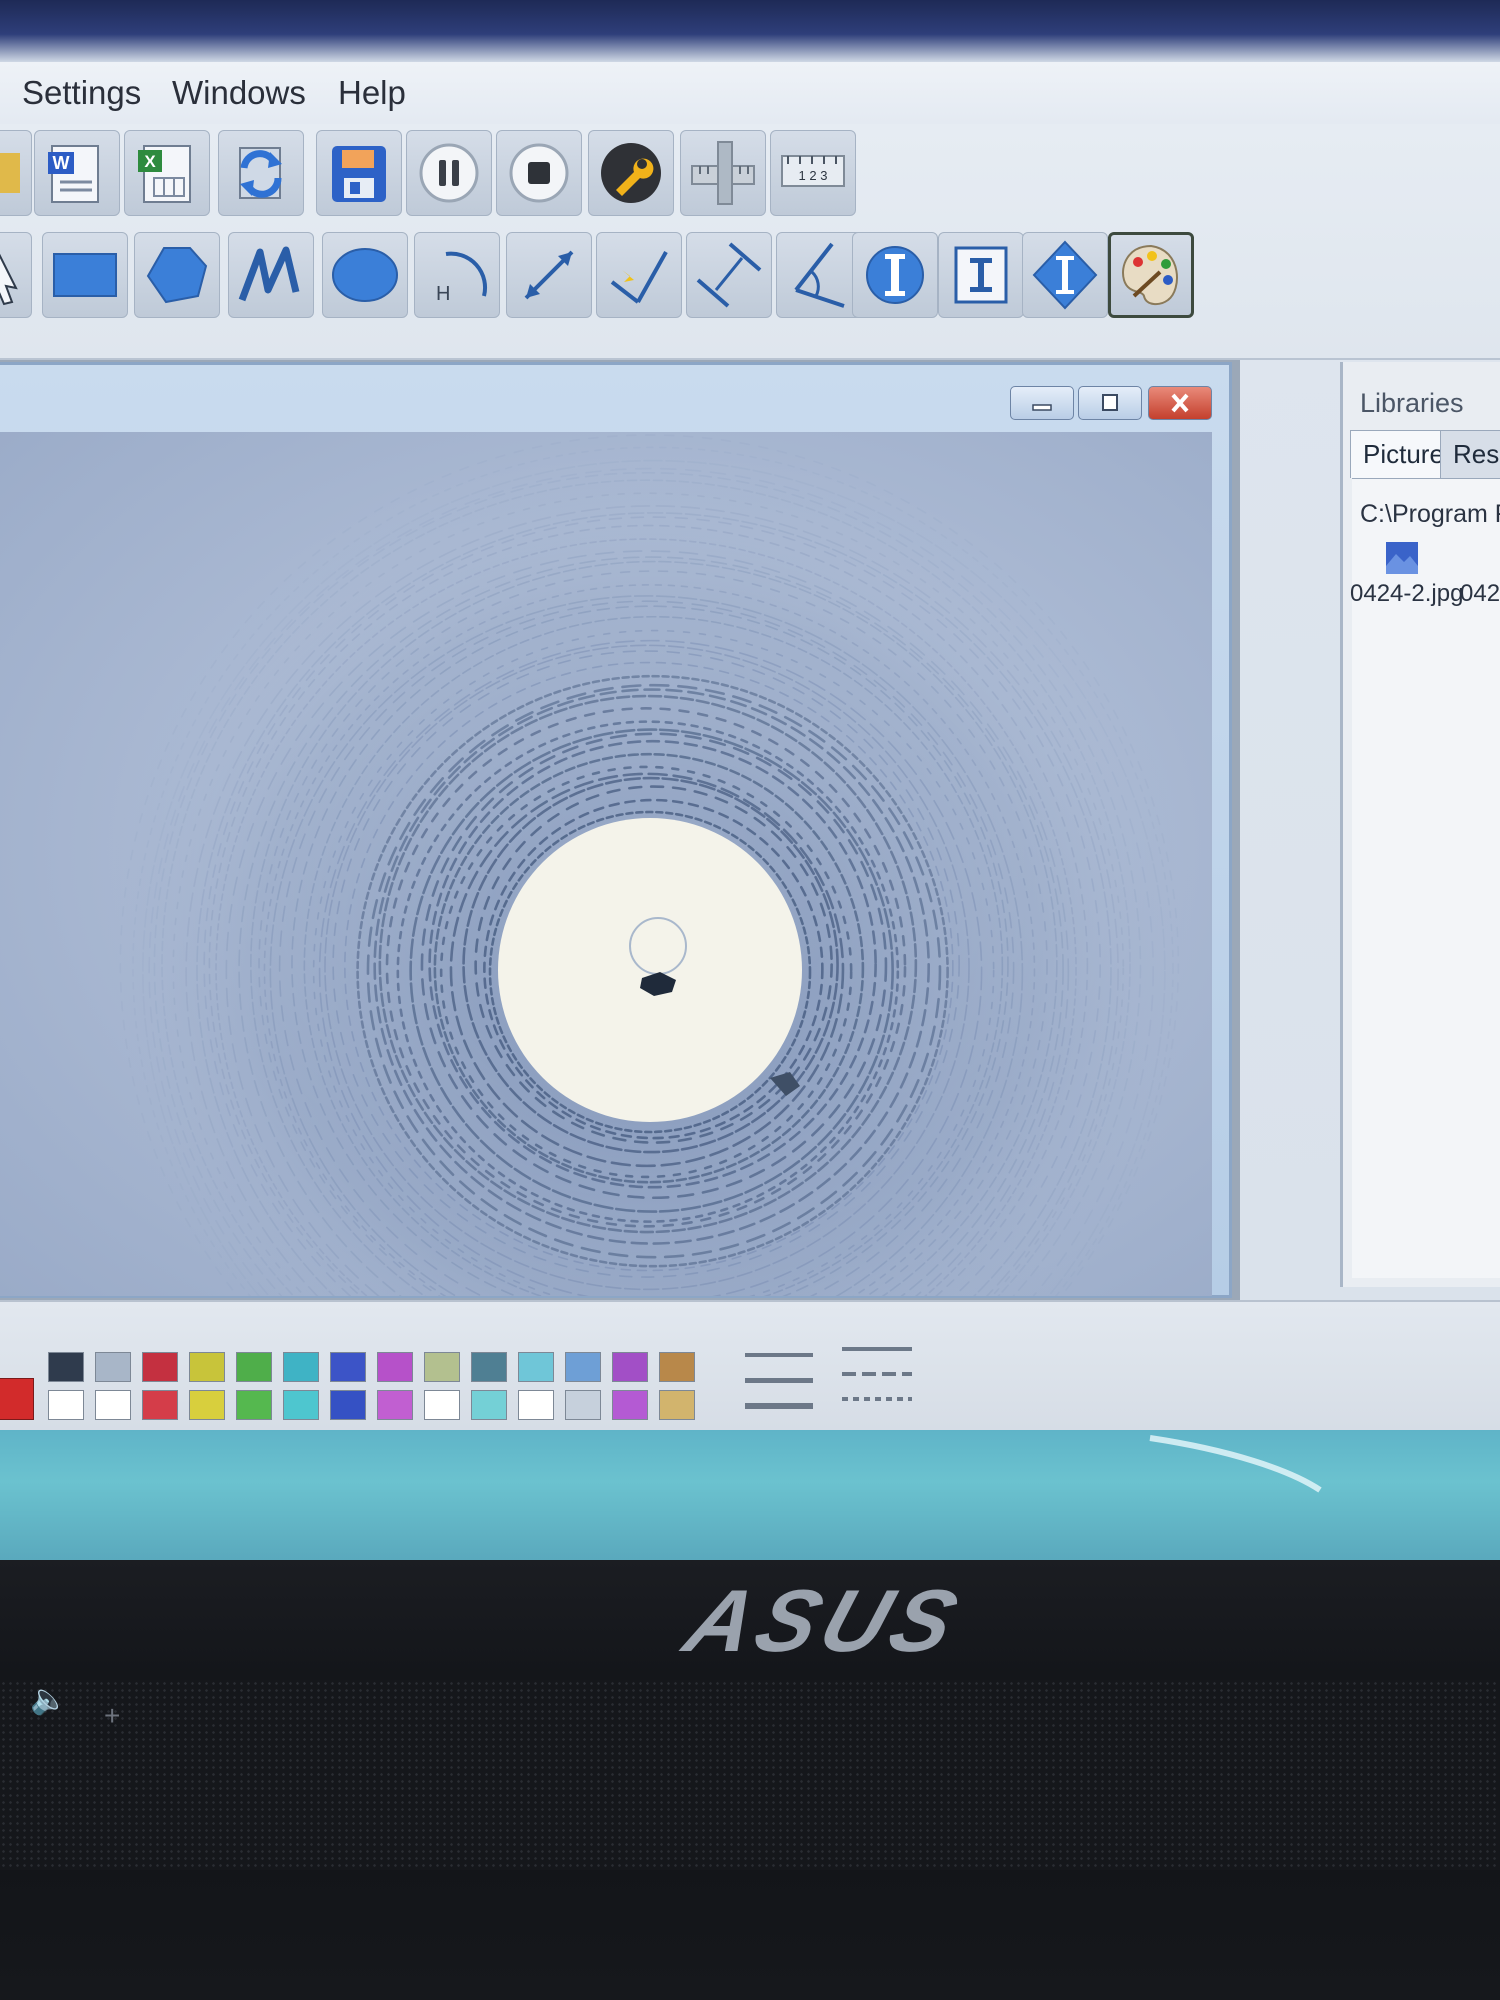  What do you see at coordinates (813, 175) in the screenshot?
I see `ruler-digits: 1 2 3` at bounding box center [813, 175].